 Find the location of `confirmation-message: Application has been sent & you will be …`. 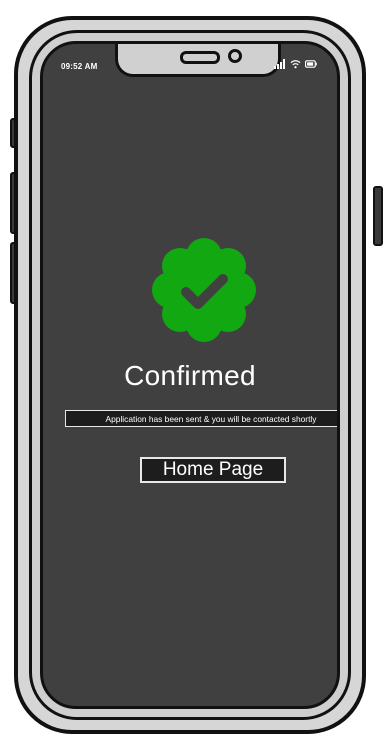

confirmation-message: Application has been sent & you will be … is located at coordinates (201, 418).